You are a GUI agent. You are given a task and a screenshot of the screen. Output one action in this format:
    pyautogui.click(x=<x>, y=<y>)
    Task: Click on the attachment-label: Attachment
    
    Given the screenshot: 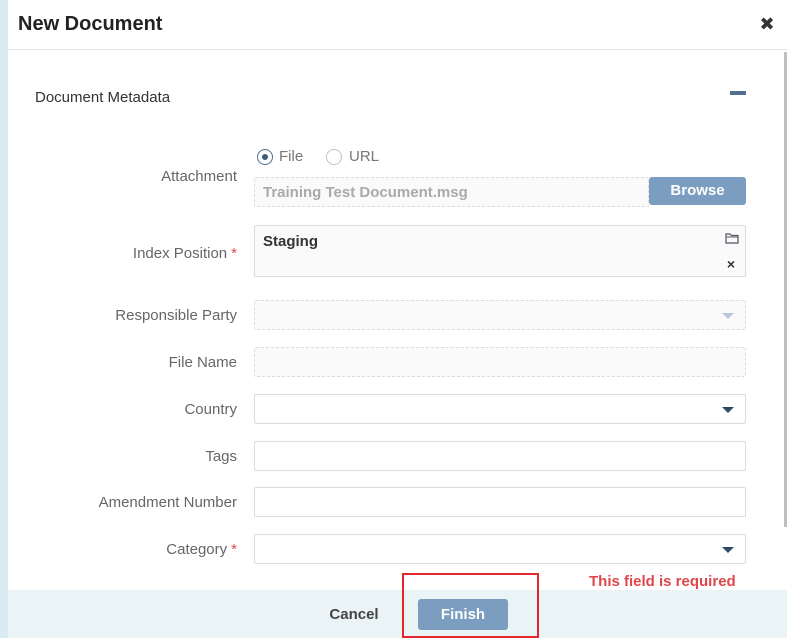 What is the action you would take?
    pyautogui.click(x=199, y=176)
    